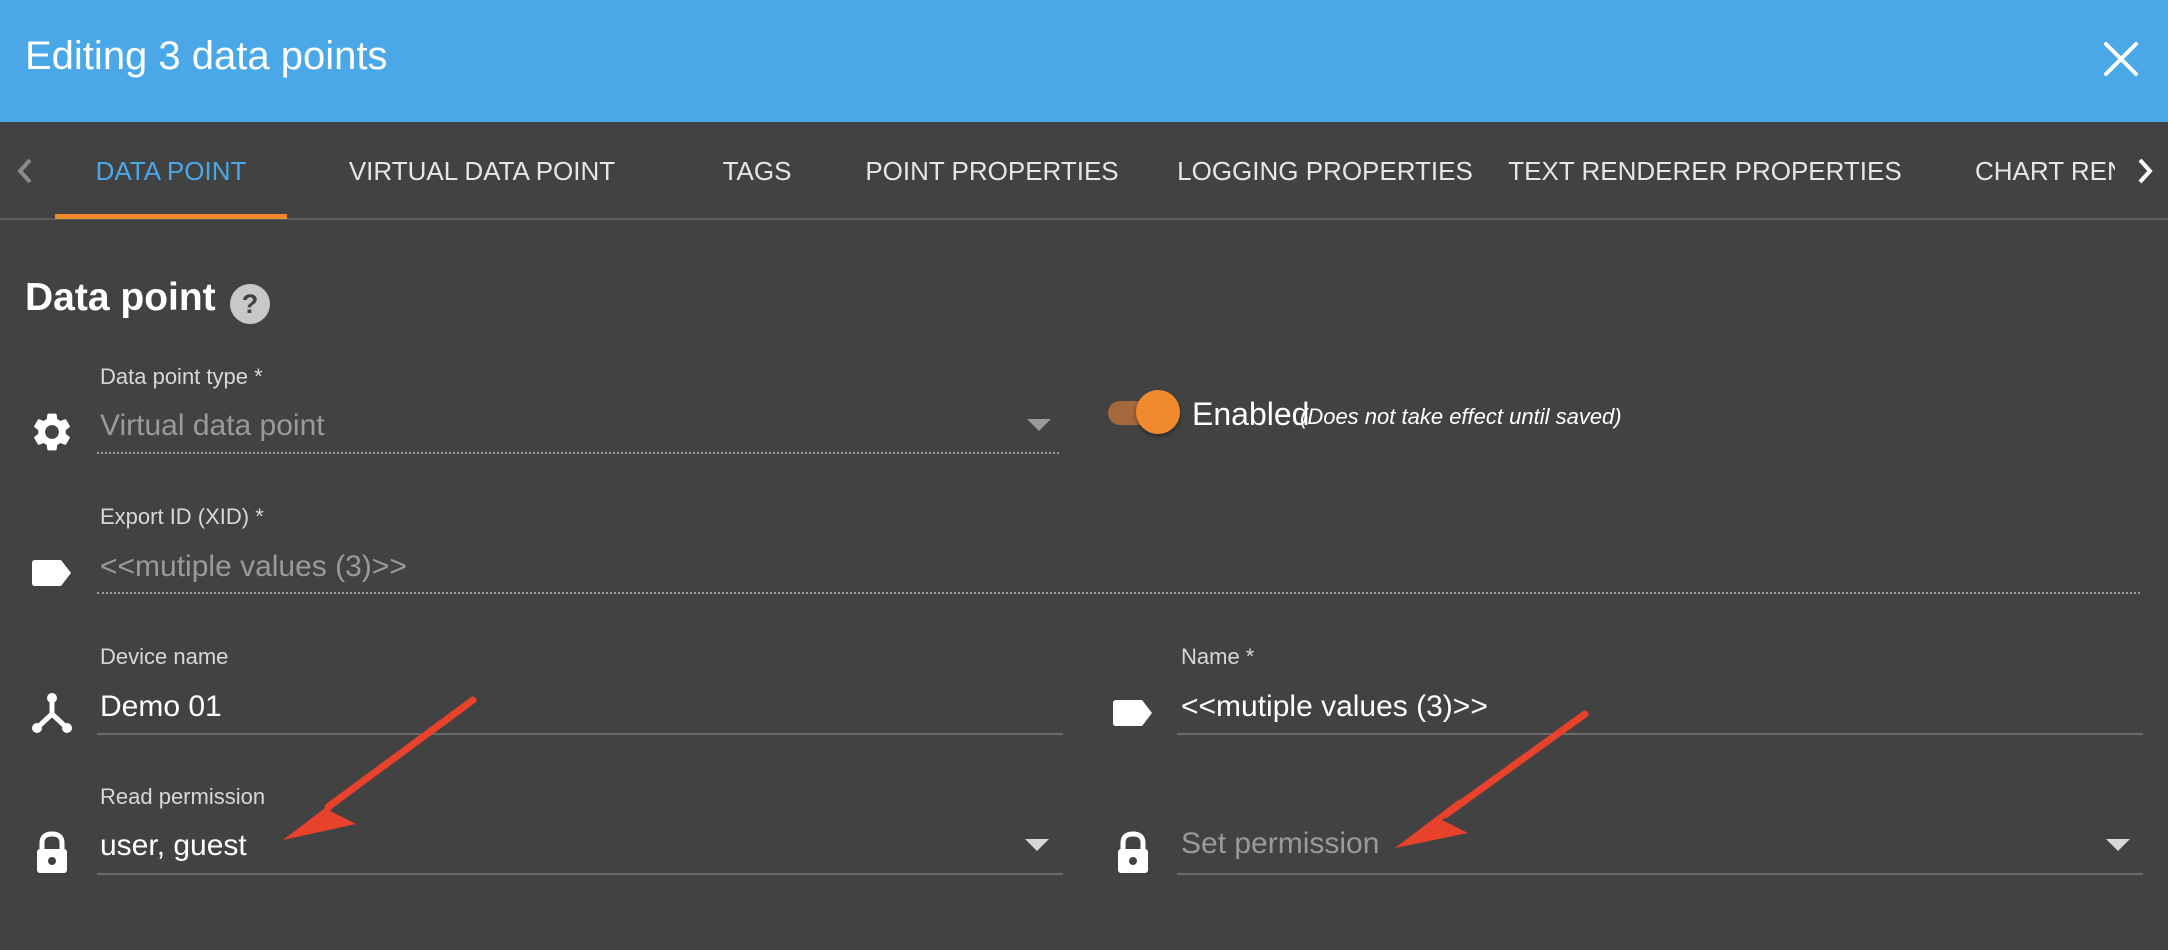 This screenshot has width=2168, height=950. What do you see at coordinates (1218, 656) in the screenshot?
I see `name-label: Name *` at bounding box center [1218, 656].